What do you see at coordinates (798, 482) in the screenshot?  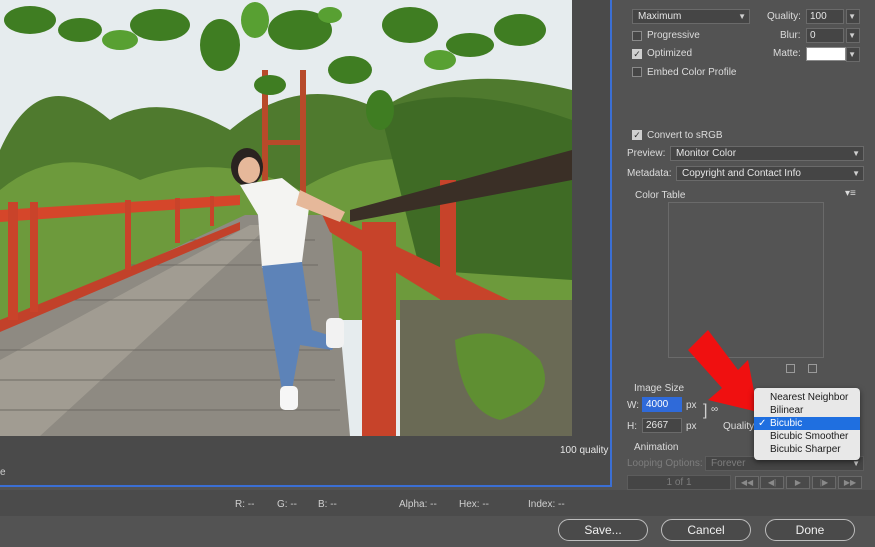 I see `play-button: ▶` at bounding box center [798, 482].